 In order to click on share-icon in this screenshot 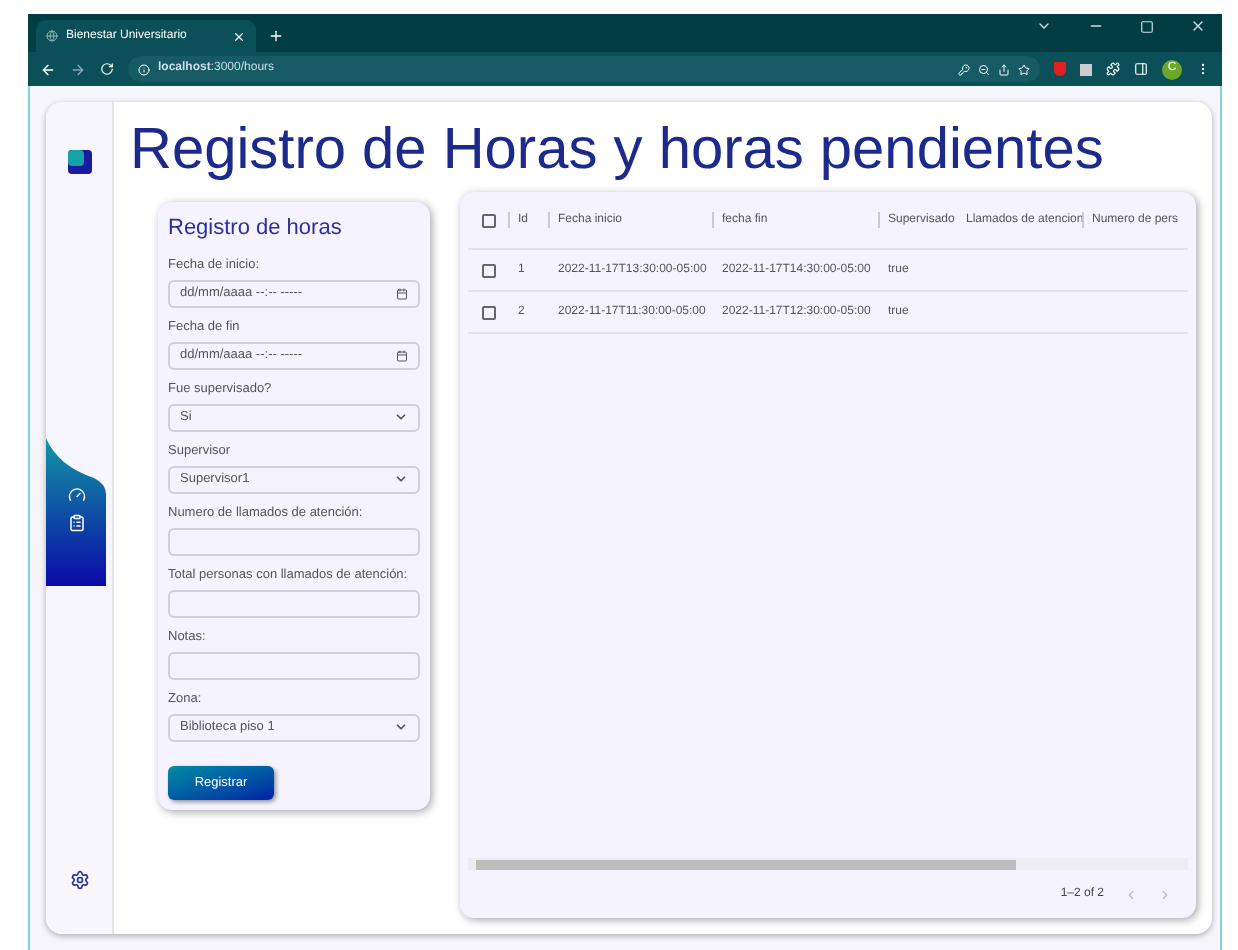, I will do `click(1004, 69)`.